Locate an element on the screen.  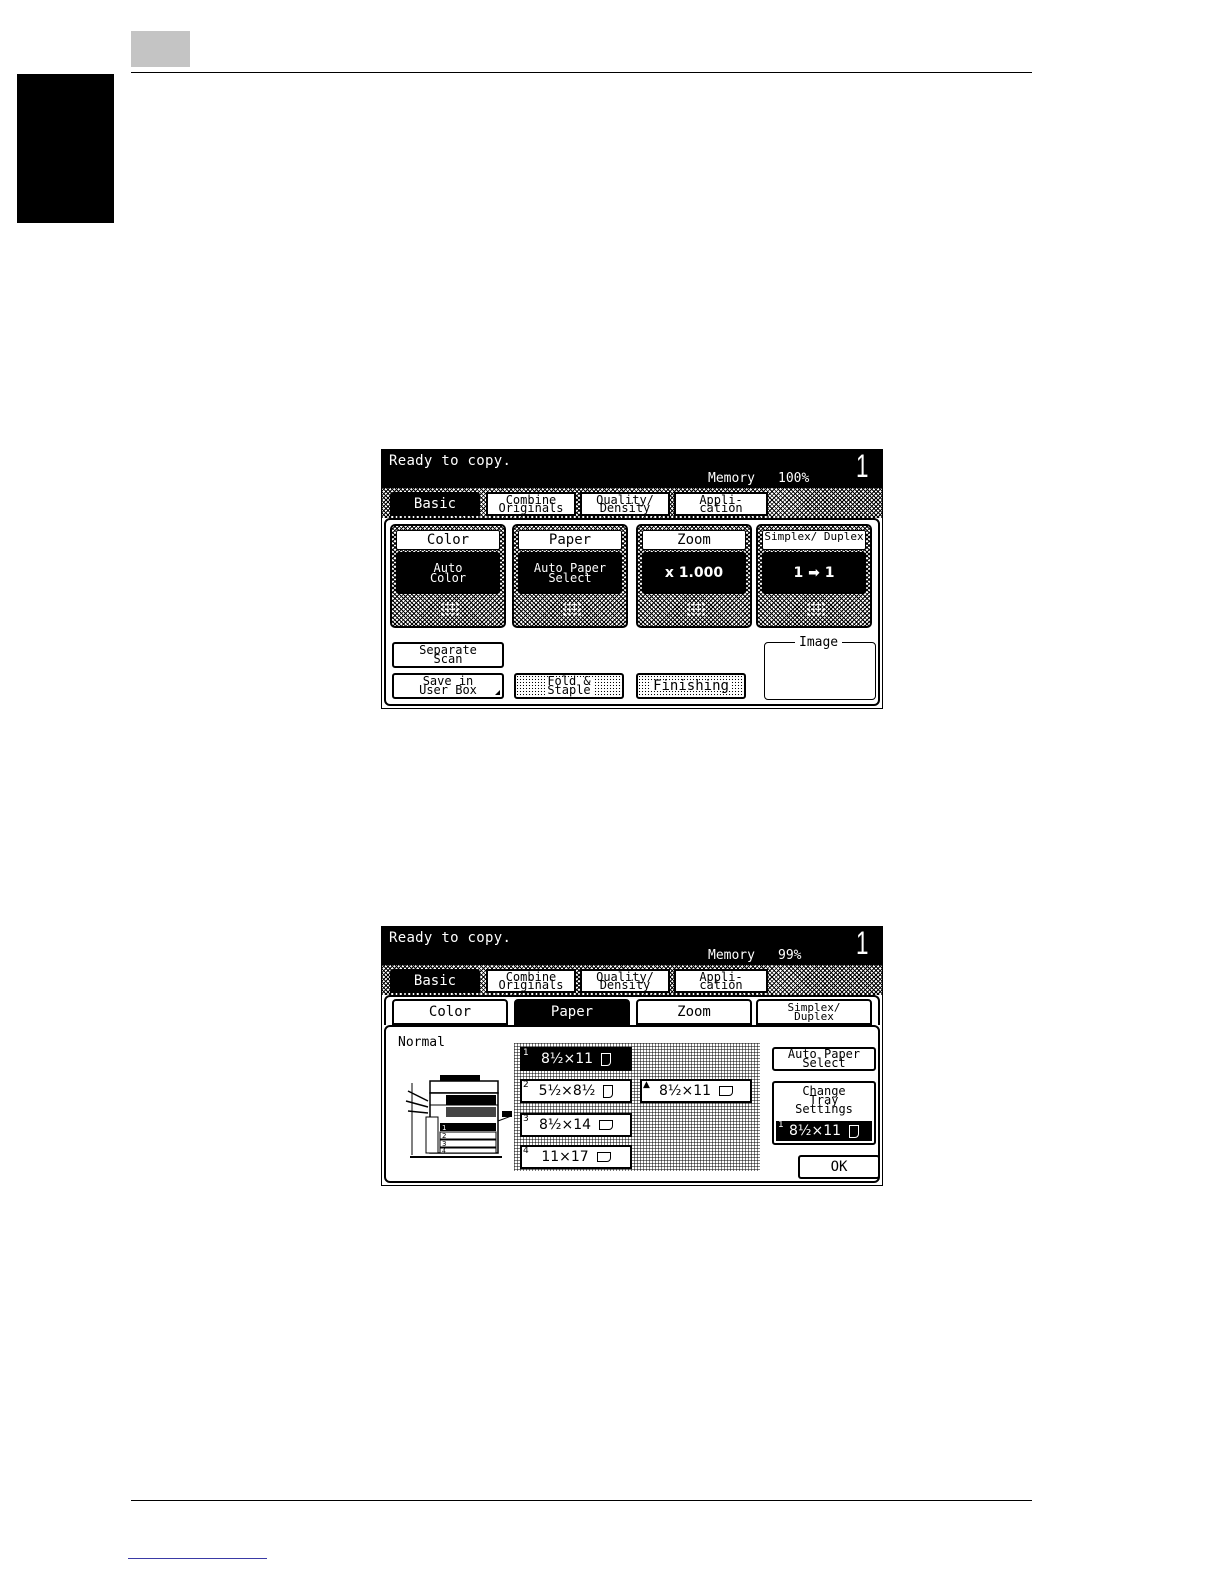
simplex-duplex-key: Simplex/ Duplex 1 ➡ 1 is located at coordinates (814, 576).